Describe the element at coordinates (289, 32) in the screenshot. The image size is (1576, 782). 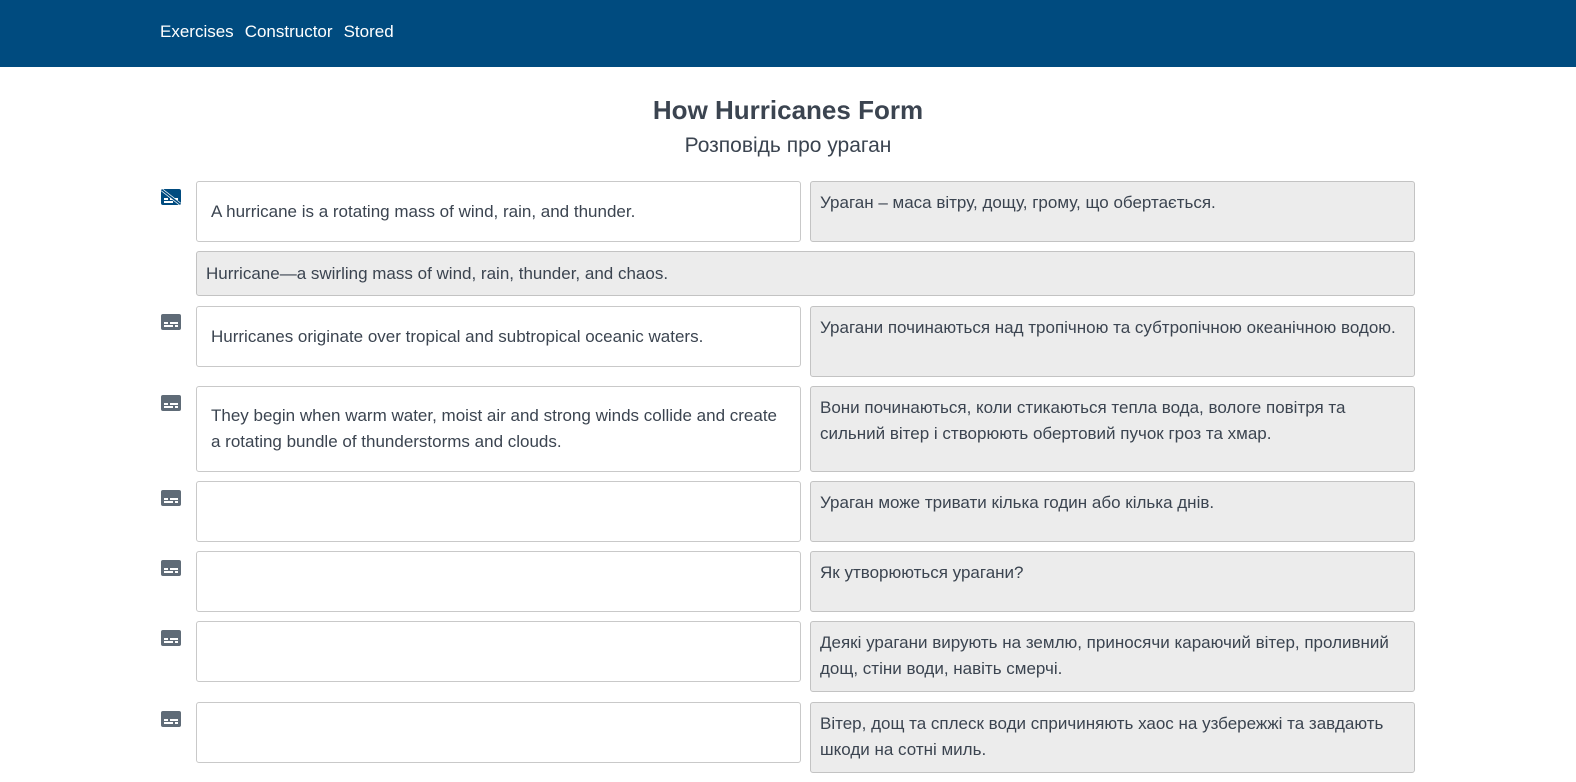
I see `nav-constructor-link: Constructor` at that location.